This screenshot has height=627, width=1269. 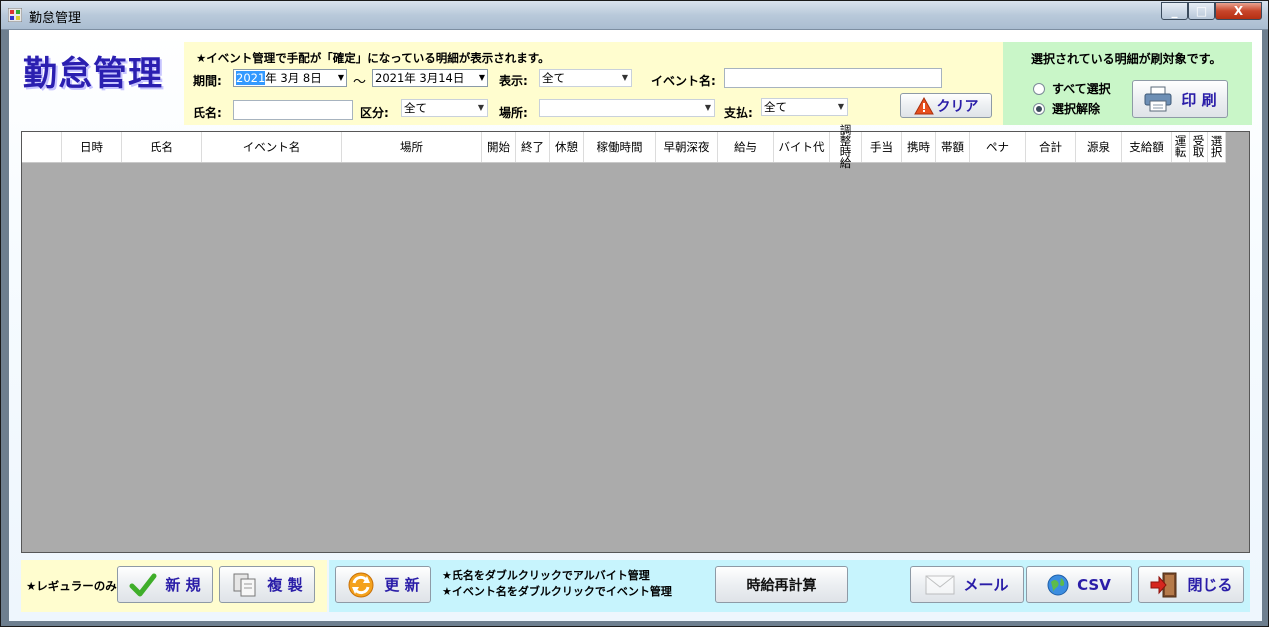 What do you see at coordinates (360, 82) in the screenshot?
I see `range-tilde: ～` at bounding box center [360, 82].